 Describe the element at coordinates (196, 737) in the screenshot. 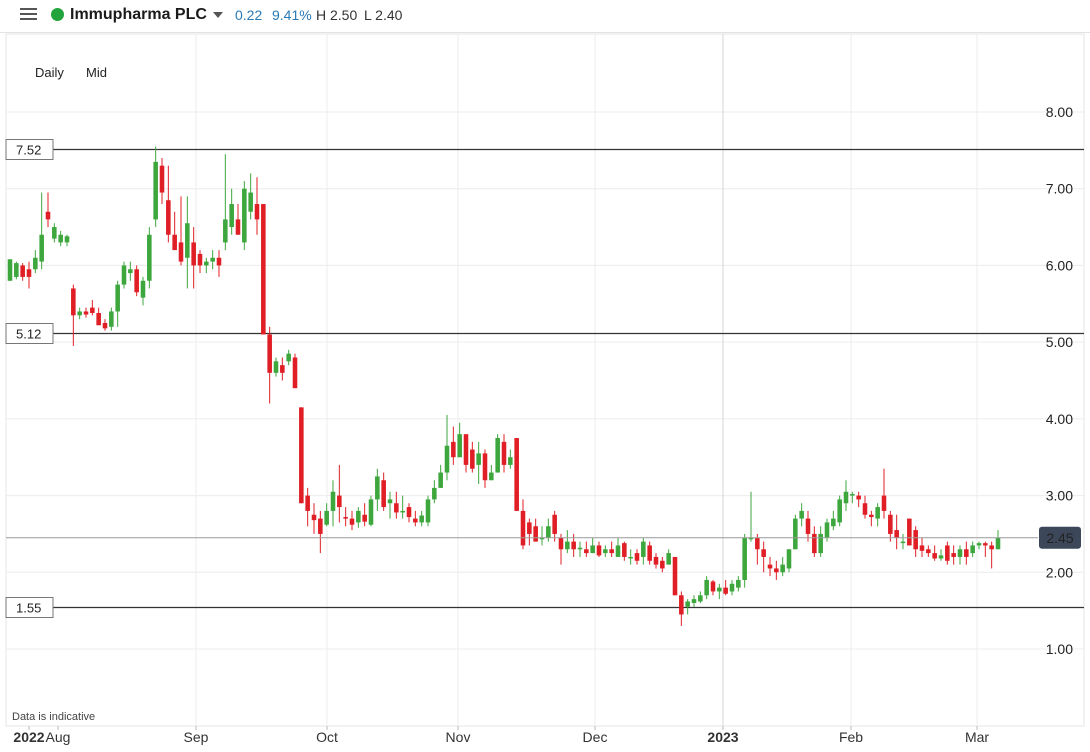

I see `x-tick-label: Sep` at that location.